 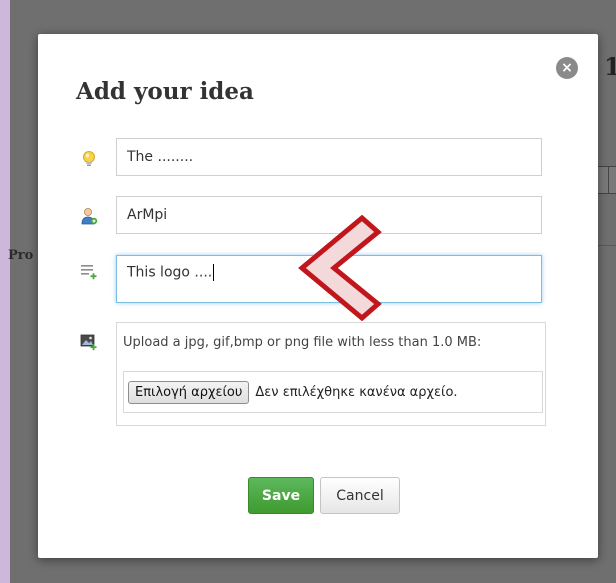 What do you see at coordinates (89, 158) in the screenshot?
I see `lightbulb-icon` at bounding box center [89, 158].